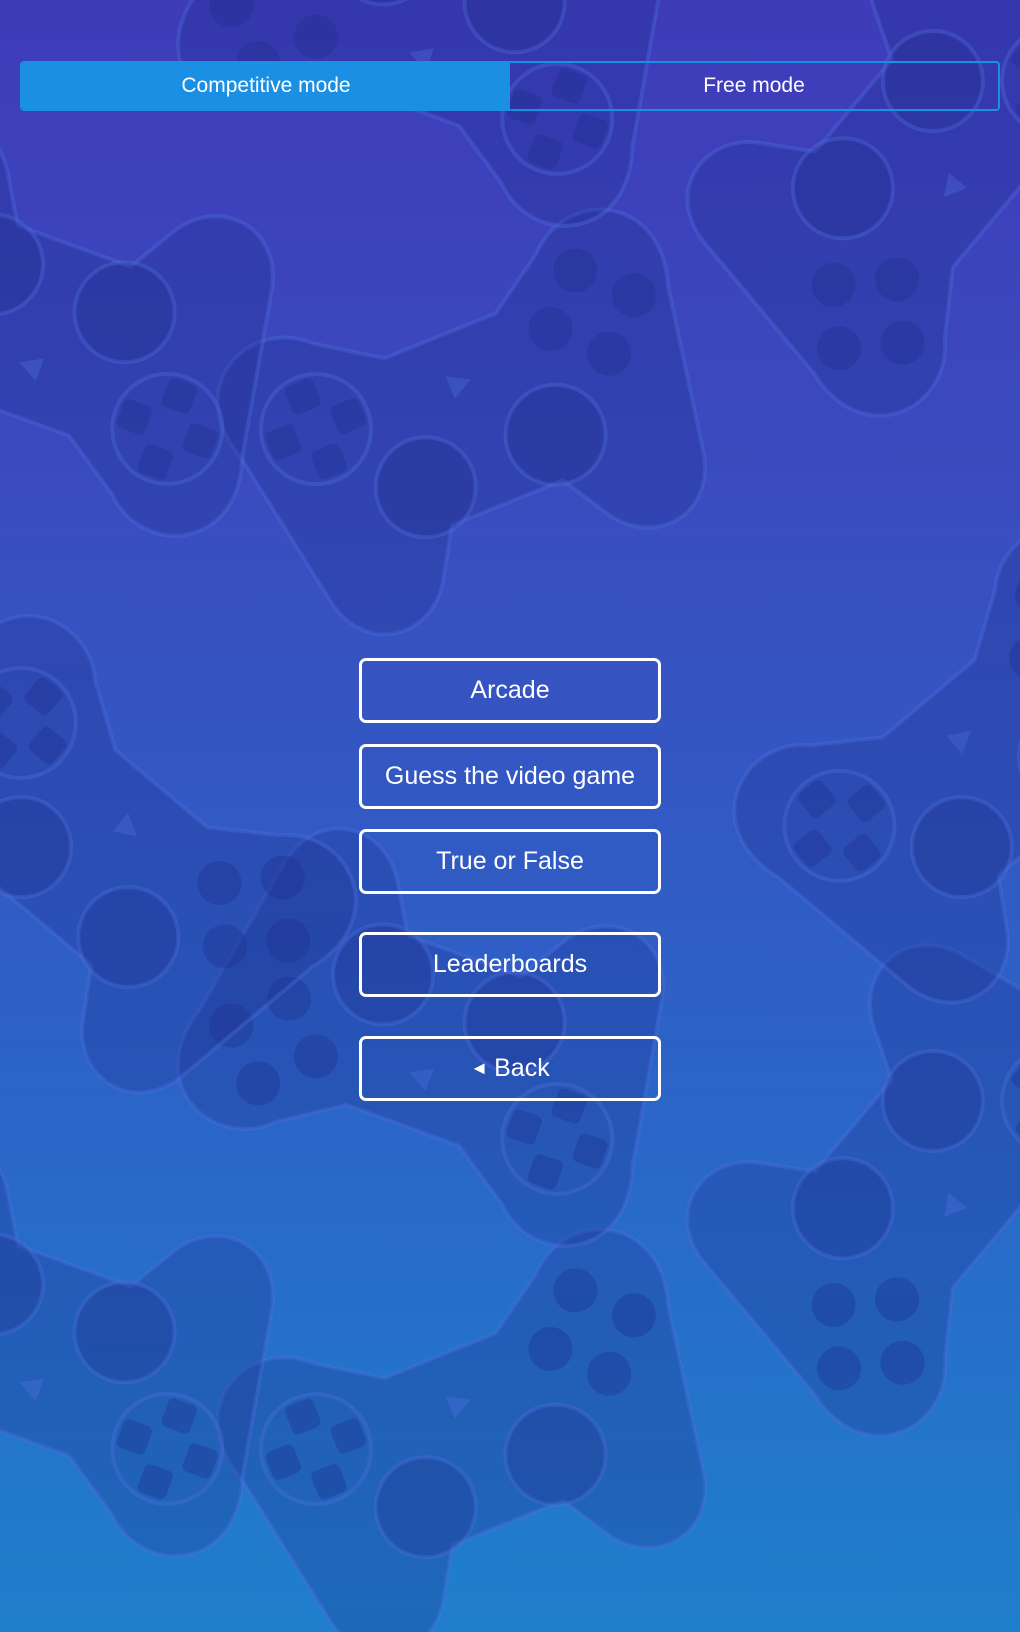  I want to click on leaderboards-button: Leaderboards, so click(510, 964).